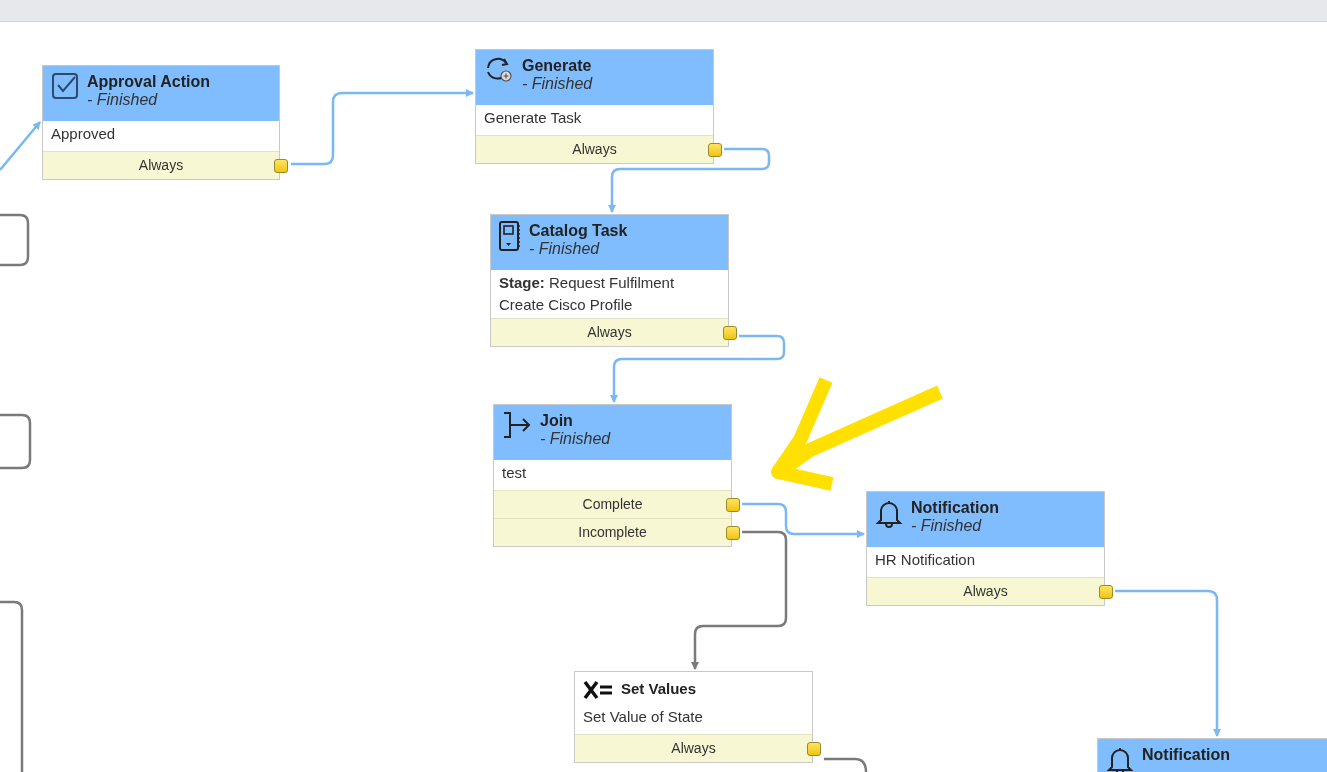 The width and height of the screenshot is (1327, 772). What do you see at coordinates (515, 473) in the screenshot?
I see `node-text: test` at bounding box center [515, 473].